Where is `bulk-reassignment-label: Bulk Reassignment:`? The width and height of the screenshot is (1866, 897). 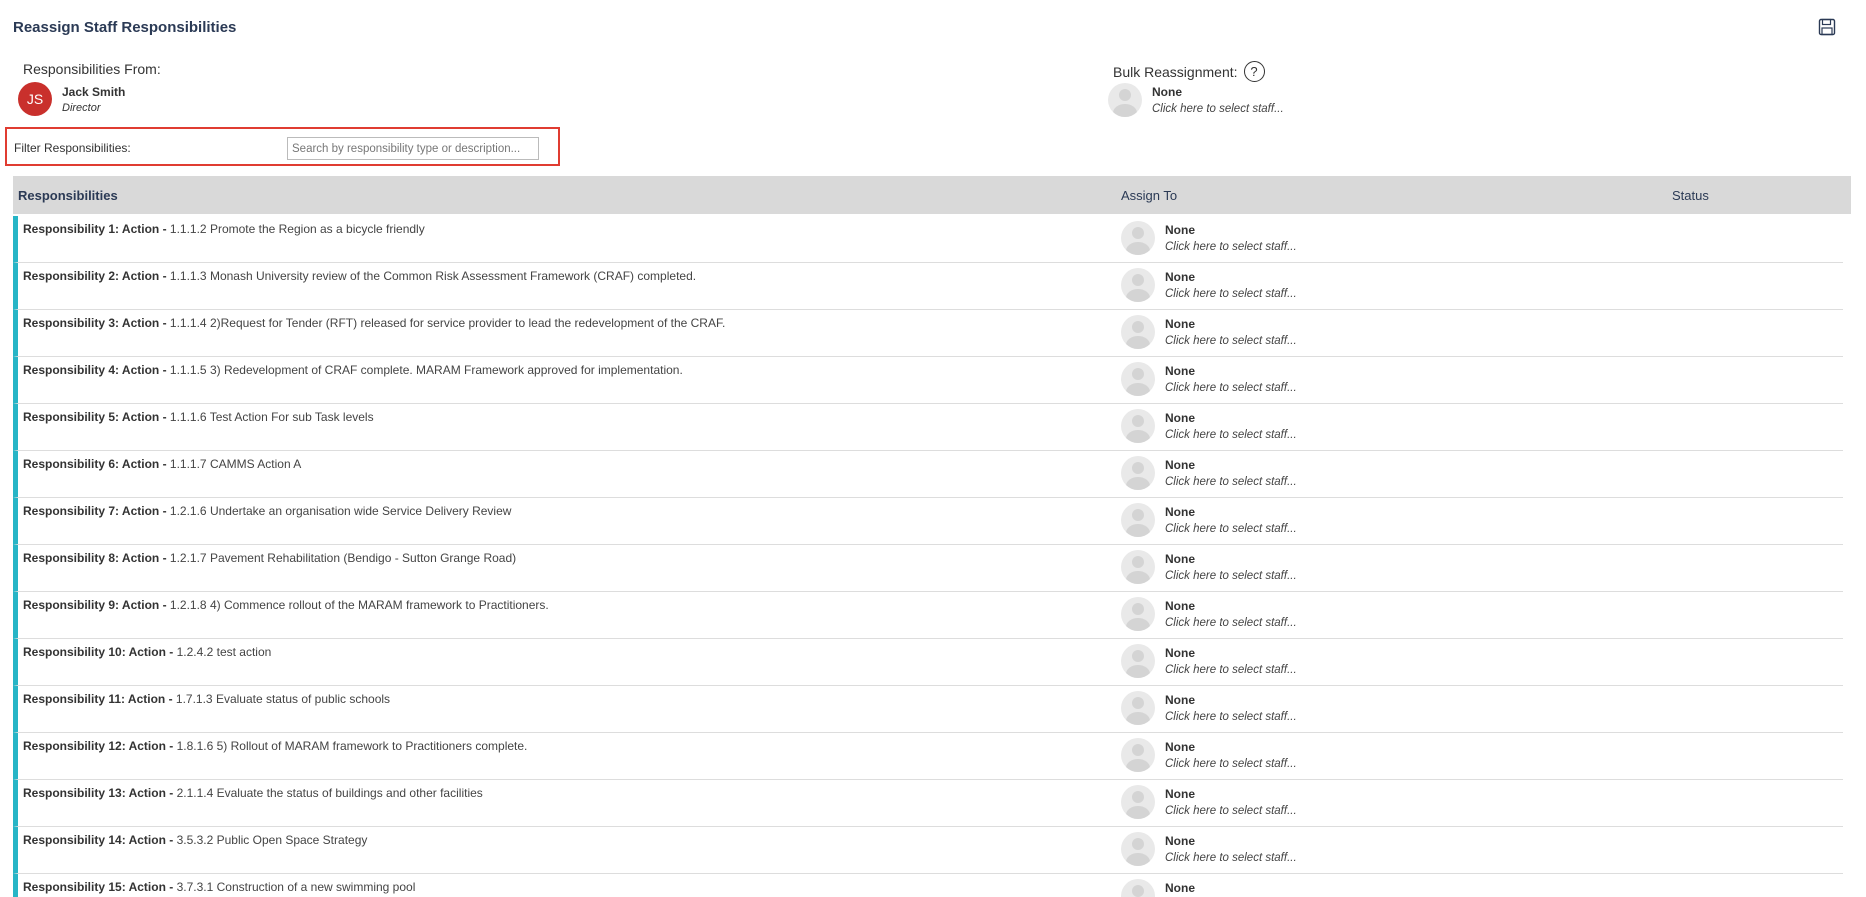
bulk-reassignment-label: Bulk Reassignment: is located at coordinates (1175, 71).